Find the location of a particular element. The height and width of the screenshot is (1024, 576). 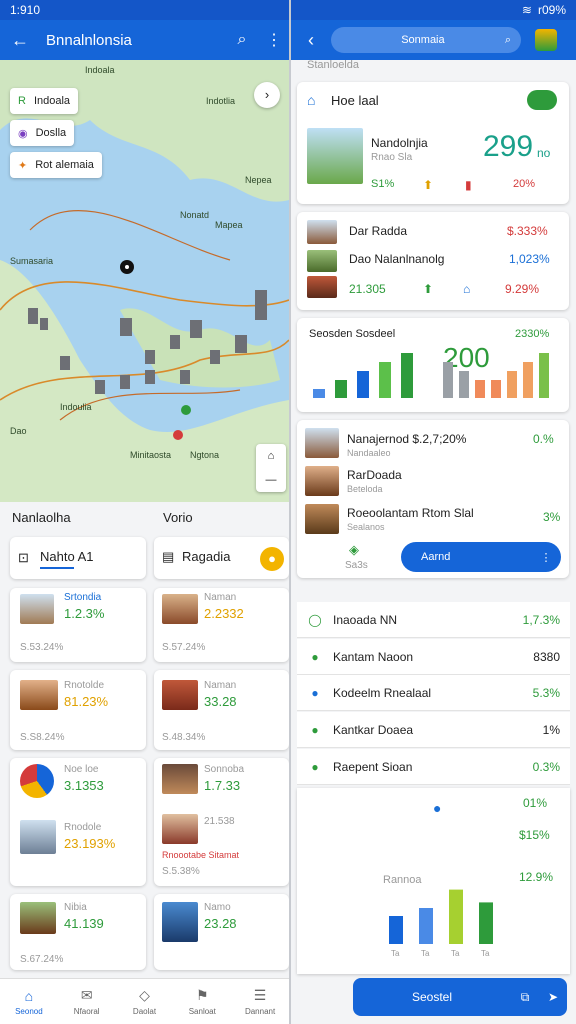

nav-menu: ☰ Dannant is located at coordinates (260, 1001).